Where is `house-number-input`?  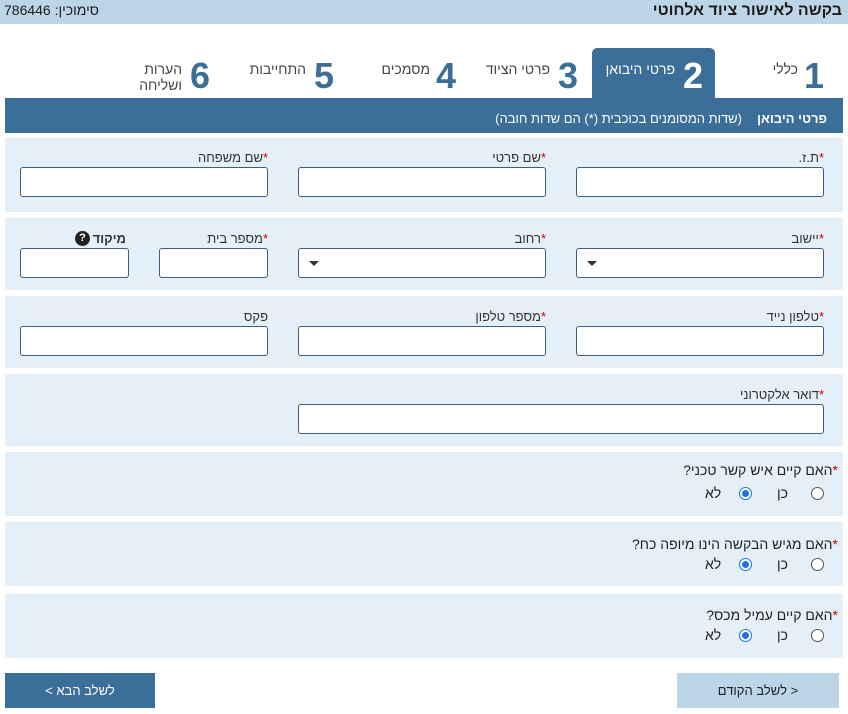 house-number-input is located at coordinates (213, 263).